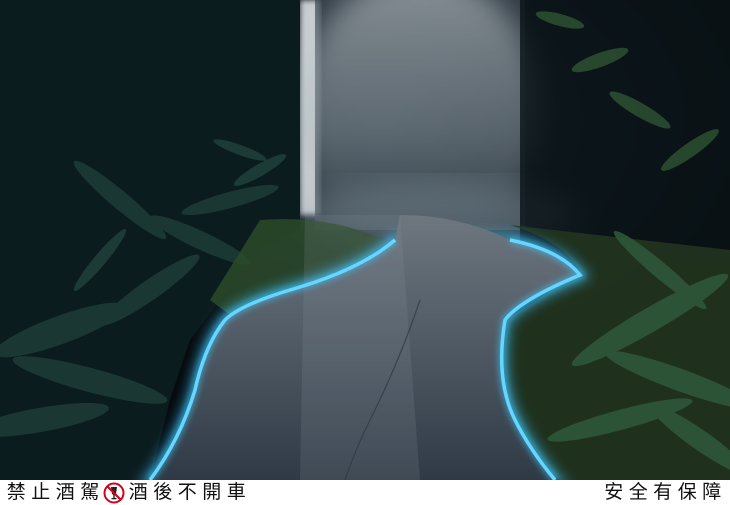 This screenshot has height=505, width=730. What do you see at coordinates (638, 492) in the screenshot?
I see `warning-char: 全` at bounding box center [638, 492].